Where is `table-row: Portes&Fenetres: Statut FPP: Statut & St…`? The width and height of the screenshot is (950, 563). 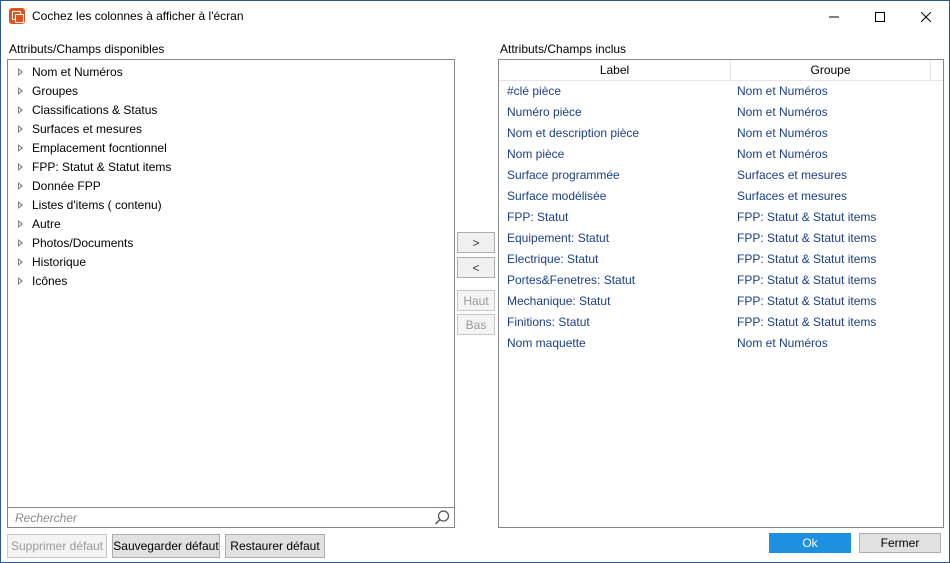 table-row: Portes&Fenetres: Statut FPP: Statut & St… is located at coordinates (721, 280).